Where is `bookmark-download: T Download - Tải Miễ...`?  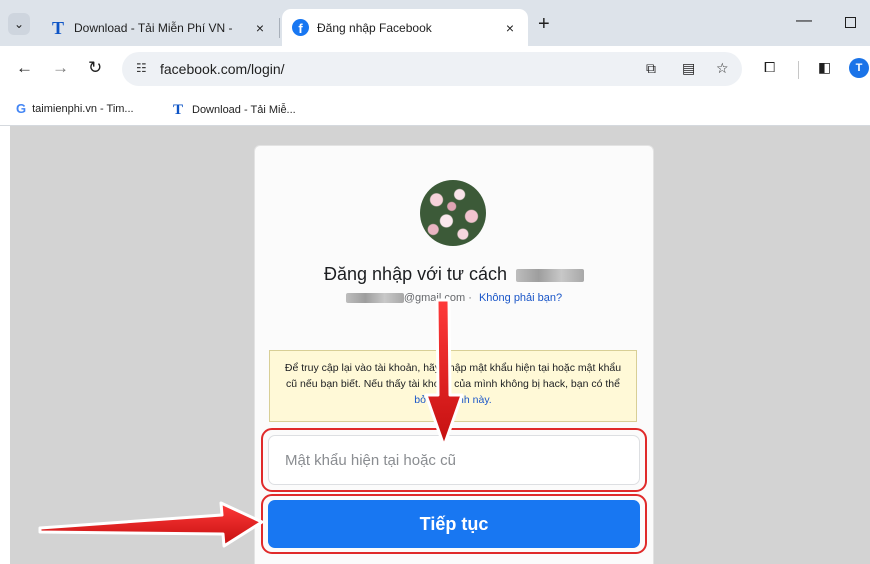
bookmark-download: T Download - Tải Miễ... is located at coordinates (233, 110).